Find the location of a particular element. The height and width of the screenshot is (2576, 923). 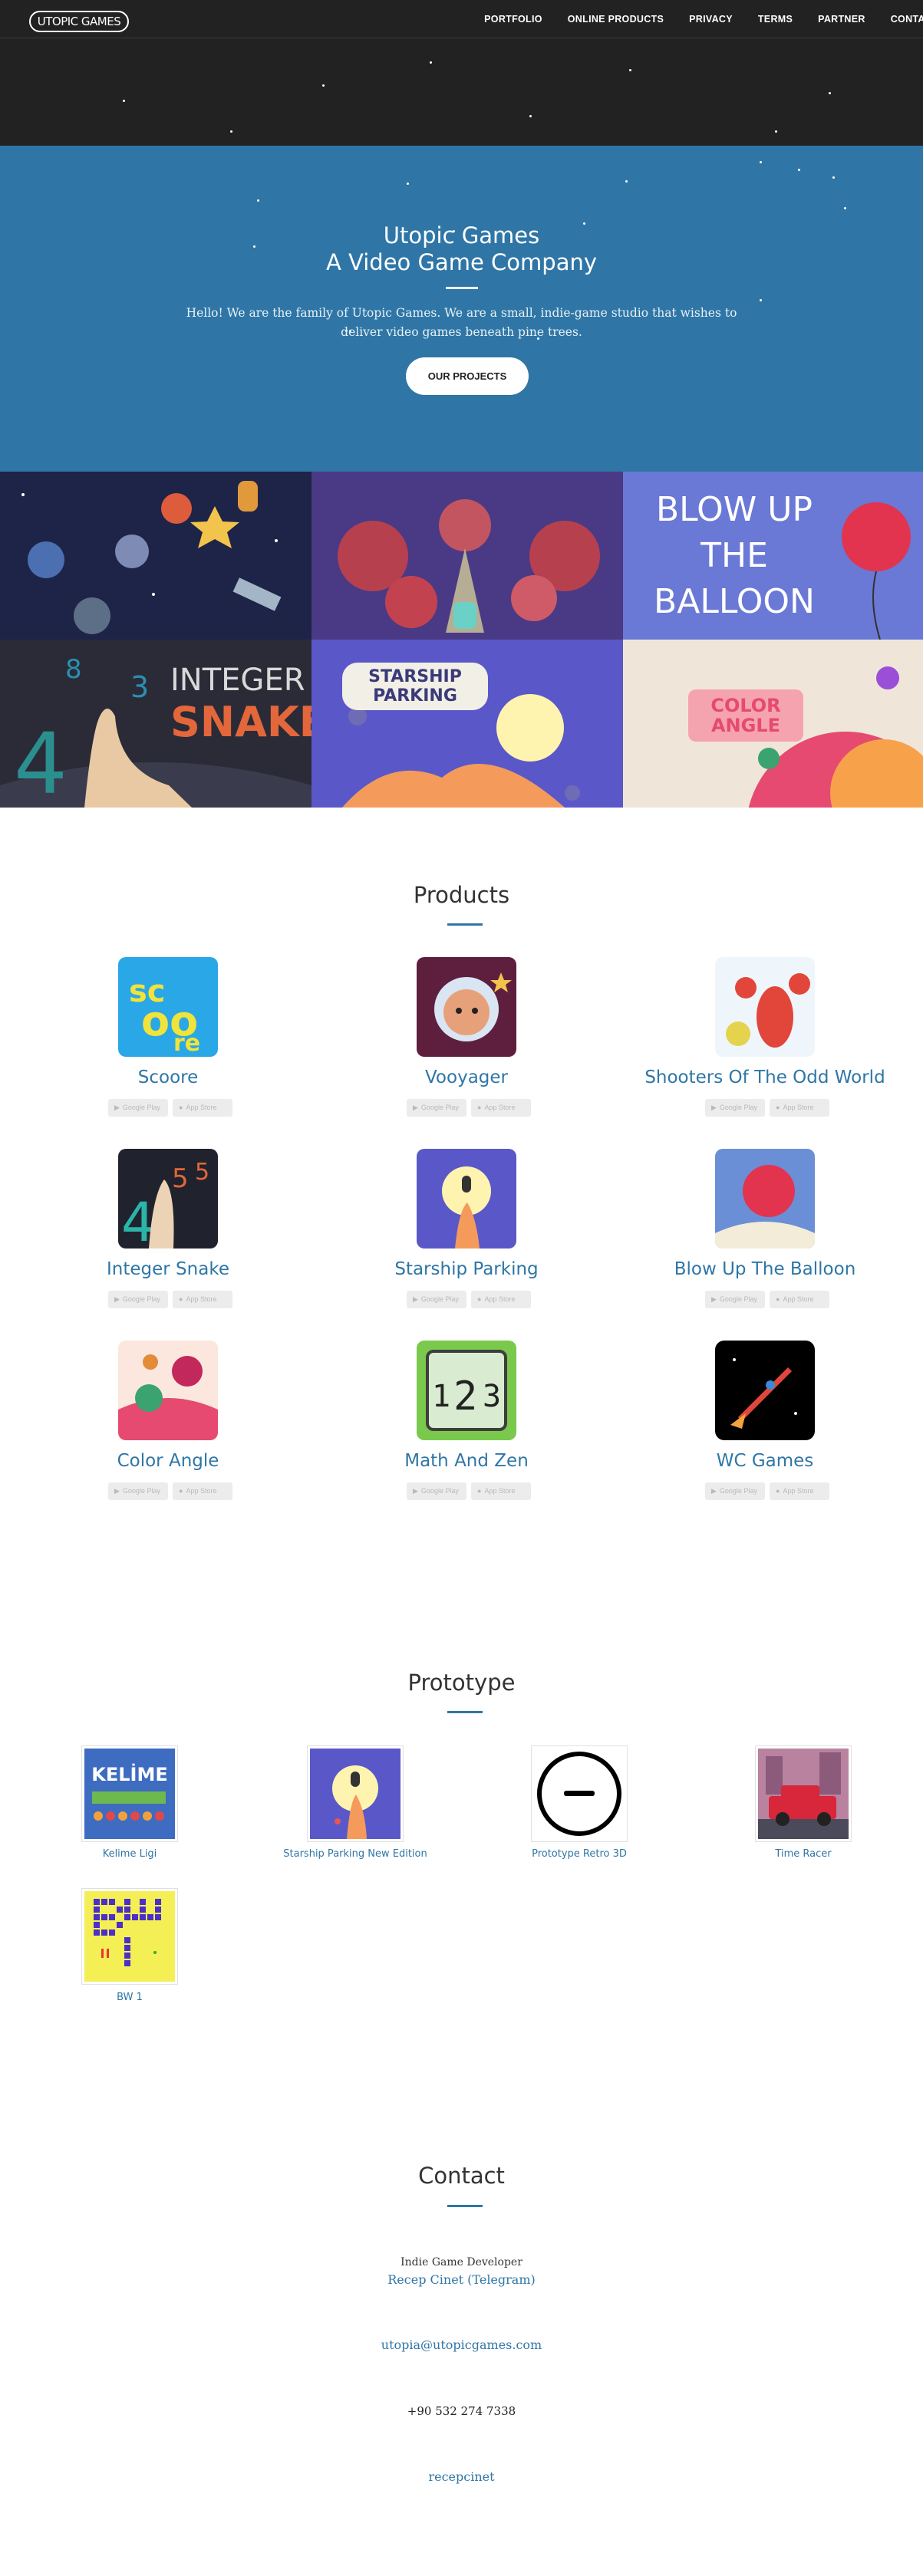

portfolio-tile-balloon: BLOW UP THE BALLOON is located at coordinates (773, 556).